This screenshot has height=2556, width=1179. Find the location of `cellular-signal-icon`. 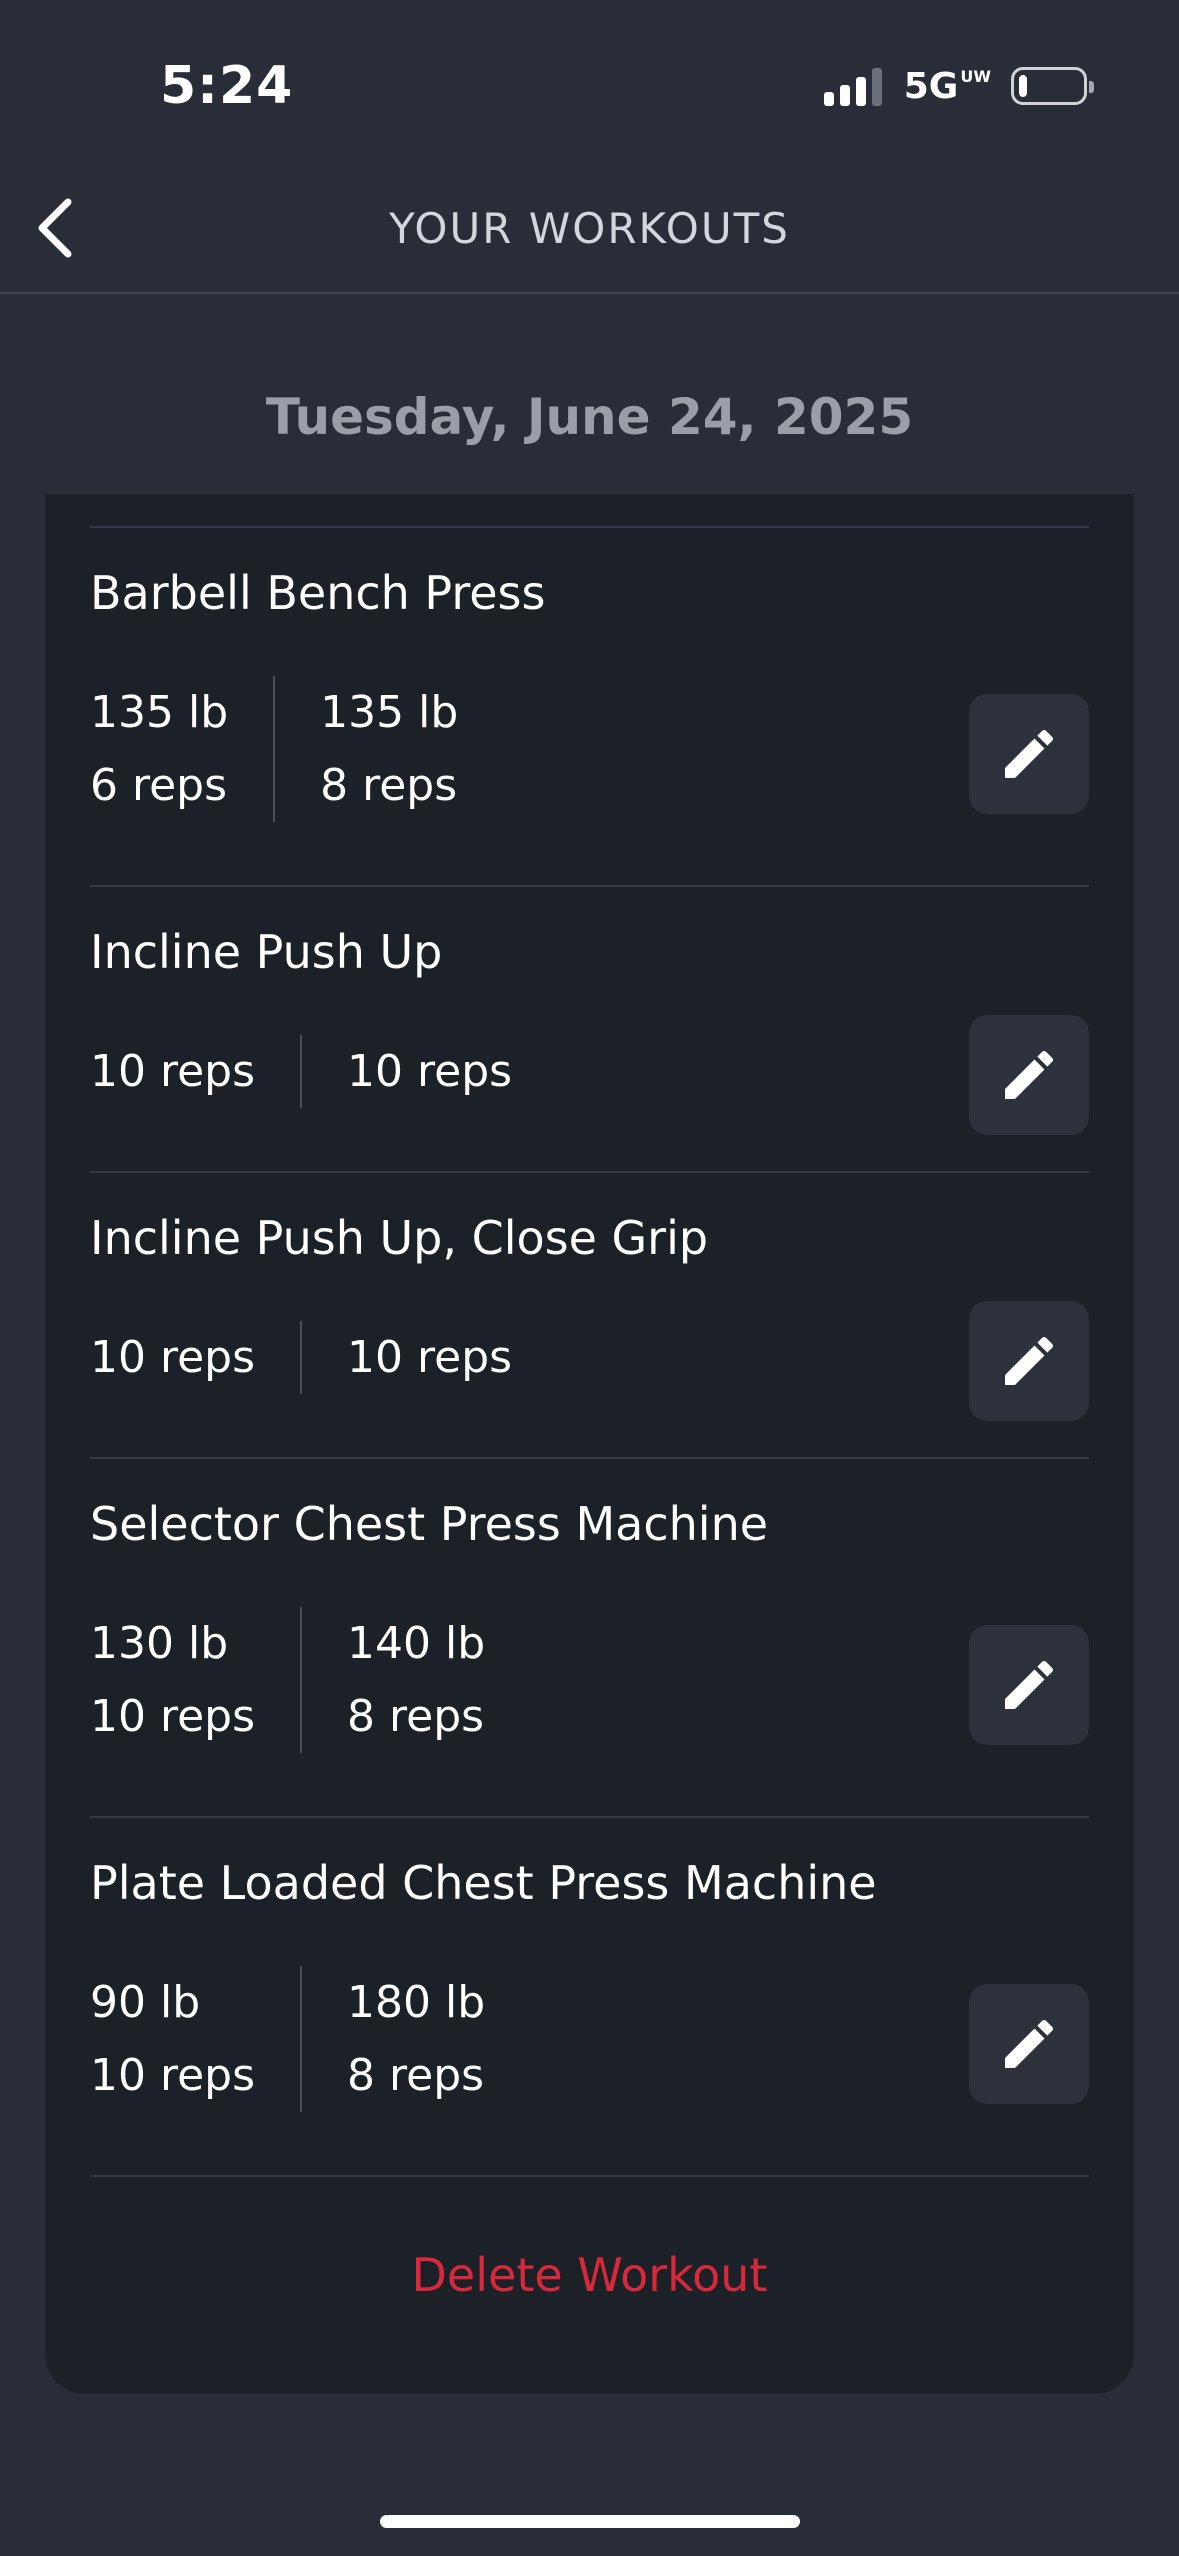

cellular-signal-icon is located at coordinates (852, 86).